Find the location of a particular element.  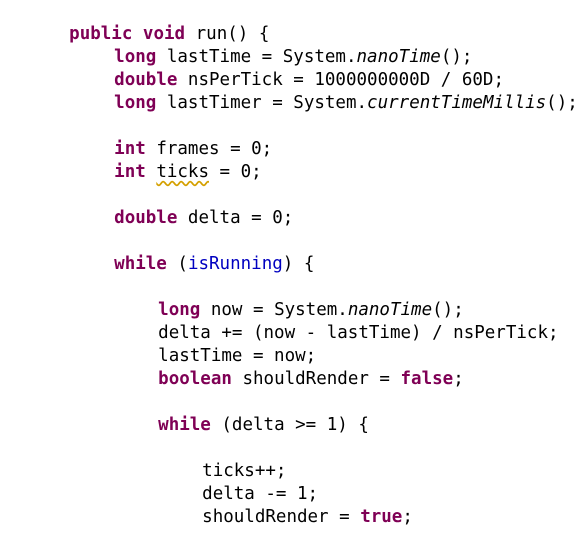

keyword-false: false is located at coordinates (427, 379).